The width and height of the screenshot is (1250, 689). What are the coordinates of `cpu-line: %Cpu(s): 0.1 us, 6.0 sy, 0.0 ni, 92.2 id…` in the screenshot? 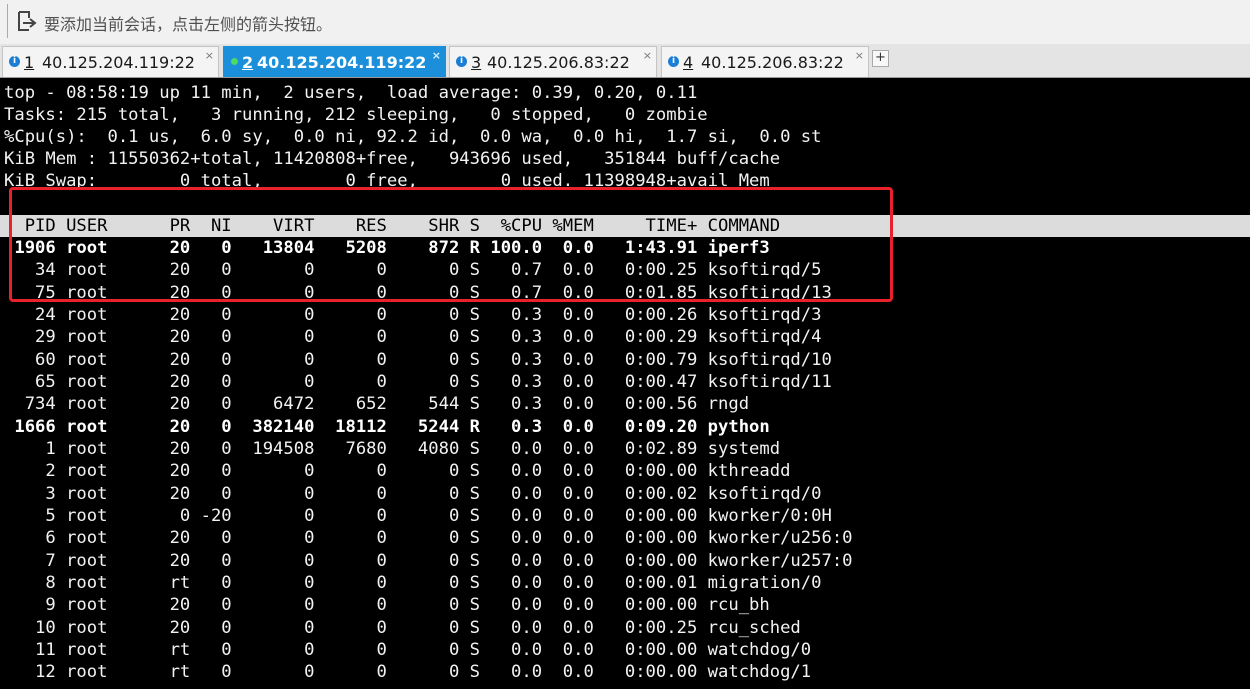 It's located at (413, 137).